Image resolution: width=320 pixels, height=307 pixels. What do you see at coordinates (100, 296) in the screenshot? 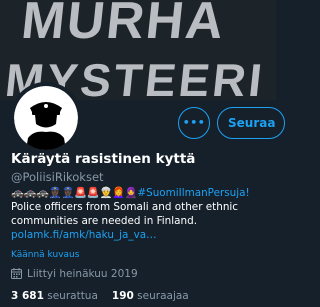
I see `profile-stats: 3 681 seurattua 190 seuraajaa` at bounding box center [100, 296].